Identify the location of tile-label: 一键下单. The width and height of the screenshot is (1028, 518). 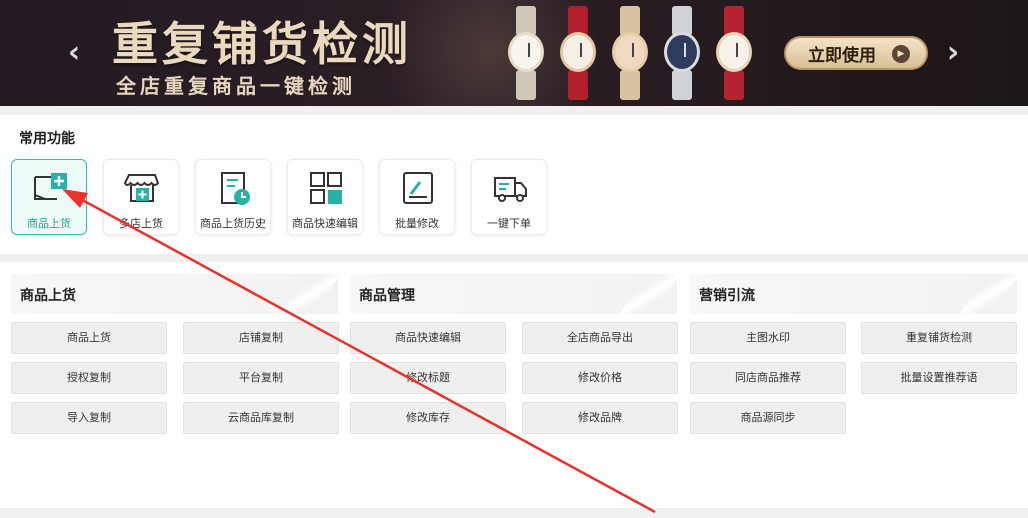
(509, 223).